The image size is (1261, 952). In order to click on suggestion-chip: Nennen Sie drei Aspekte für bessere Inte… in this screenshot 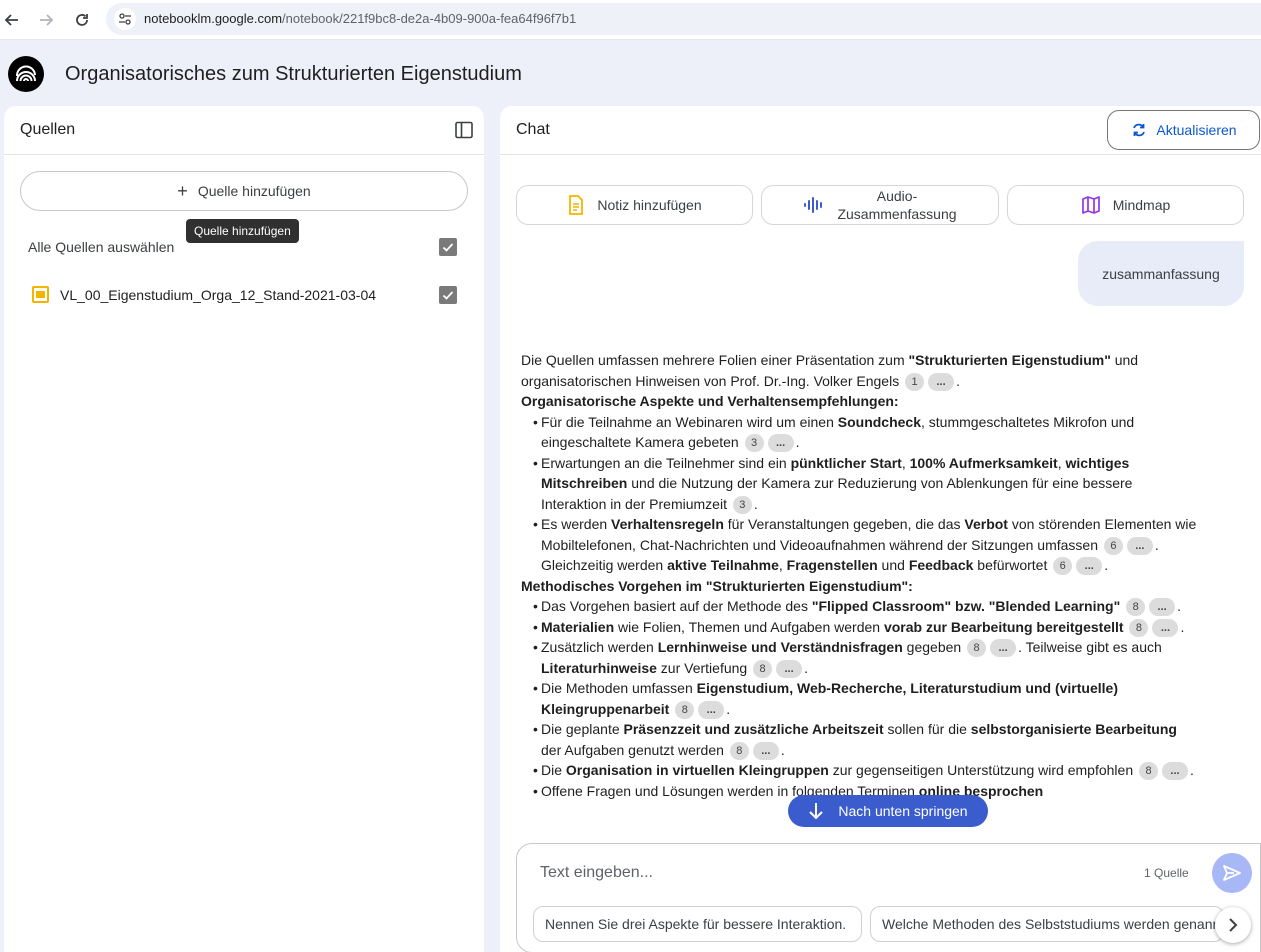, I will do `click(697, 924)`.